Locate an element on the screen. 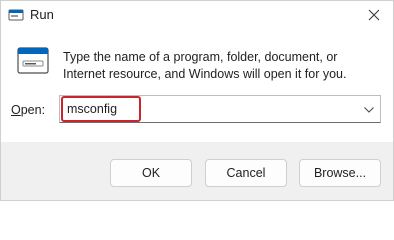 The width and height of the screenshot is (394, 240). open-combobox is located at coordinates (220, 109).